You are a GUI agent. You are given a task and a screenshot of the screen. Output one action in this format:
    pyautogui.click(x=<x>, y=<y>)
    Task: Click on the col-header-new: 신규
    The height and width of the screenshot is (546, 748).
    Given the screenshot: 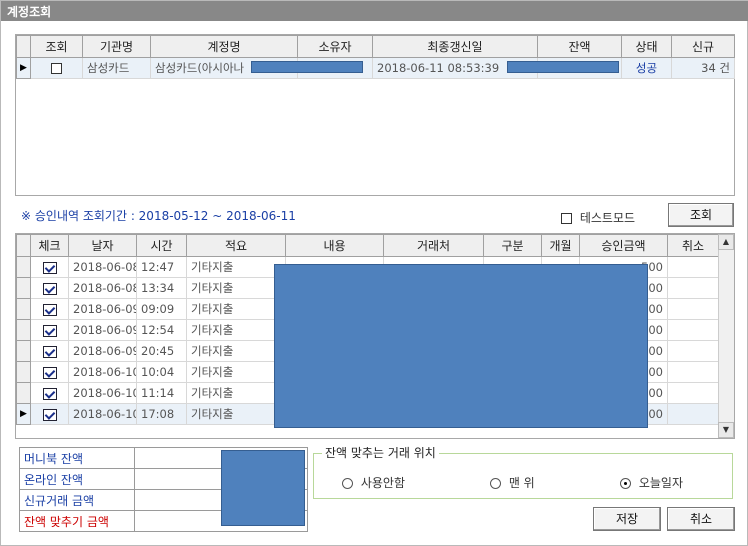 What is the action you would take?
    pyautogui.click(x=703, y=46)
    